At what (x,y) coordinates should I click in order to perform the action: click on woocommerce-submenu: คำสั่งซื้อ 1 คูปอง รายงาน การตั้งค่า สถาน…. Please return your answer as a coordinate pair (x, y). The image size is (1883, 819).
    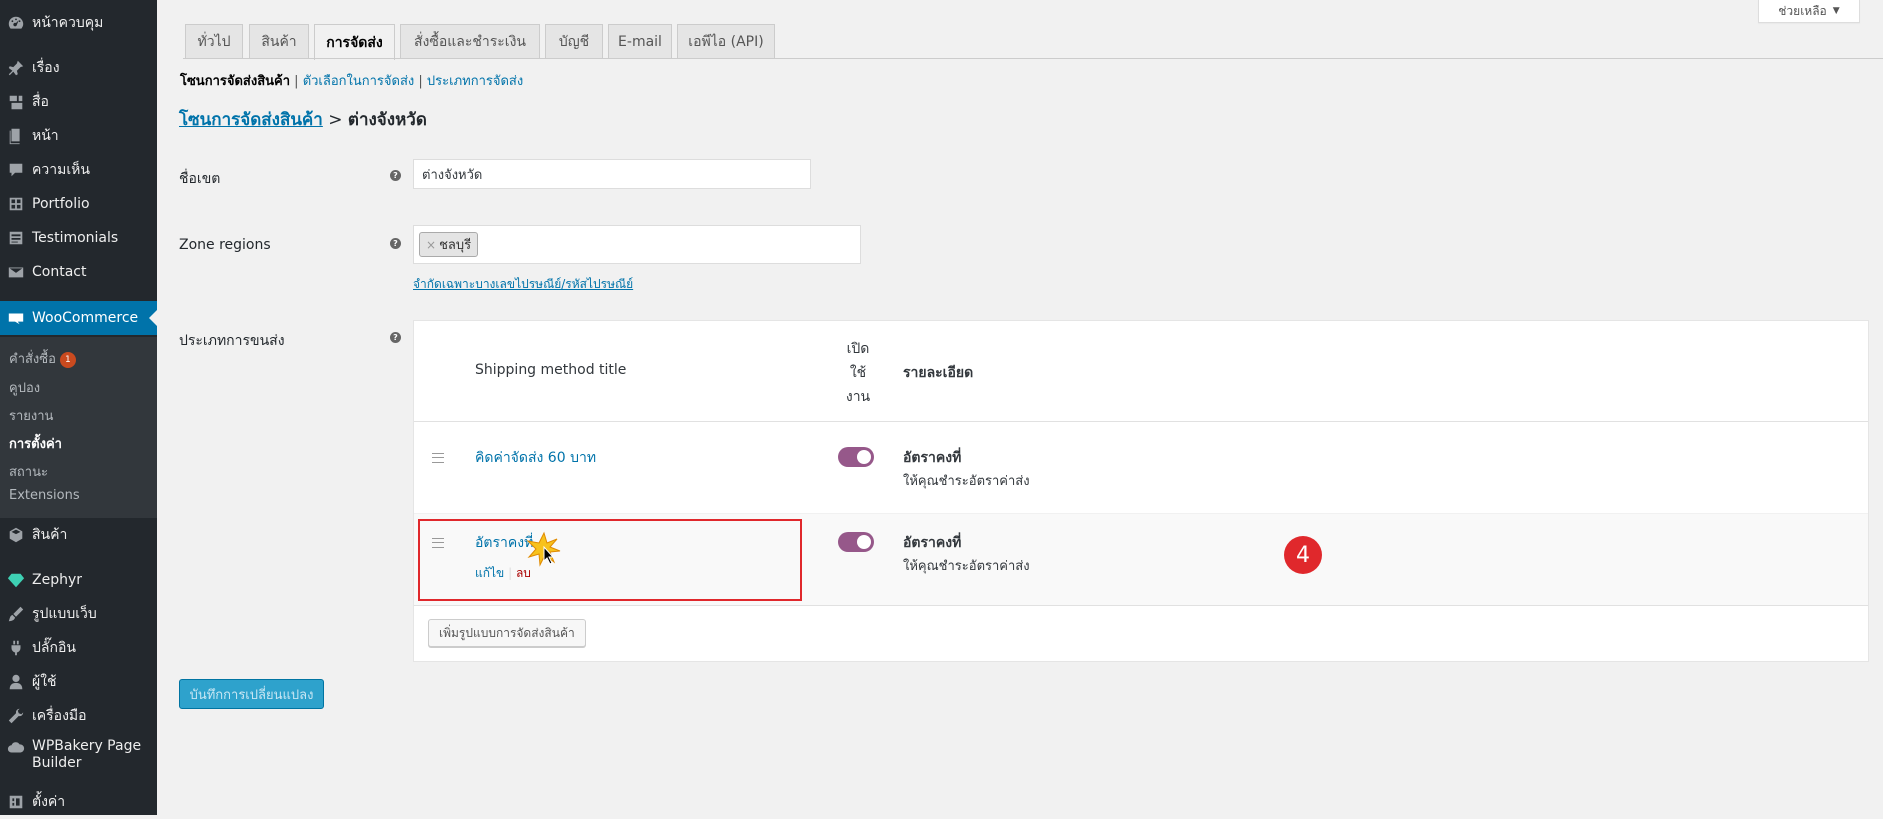
    Looking at the image, I should click on (78, 427).